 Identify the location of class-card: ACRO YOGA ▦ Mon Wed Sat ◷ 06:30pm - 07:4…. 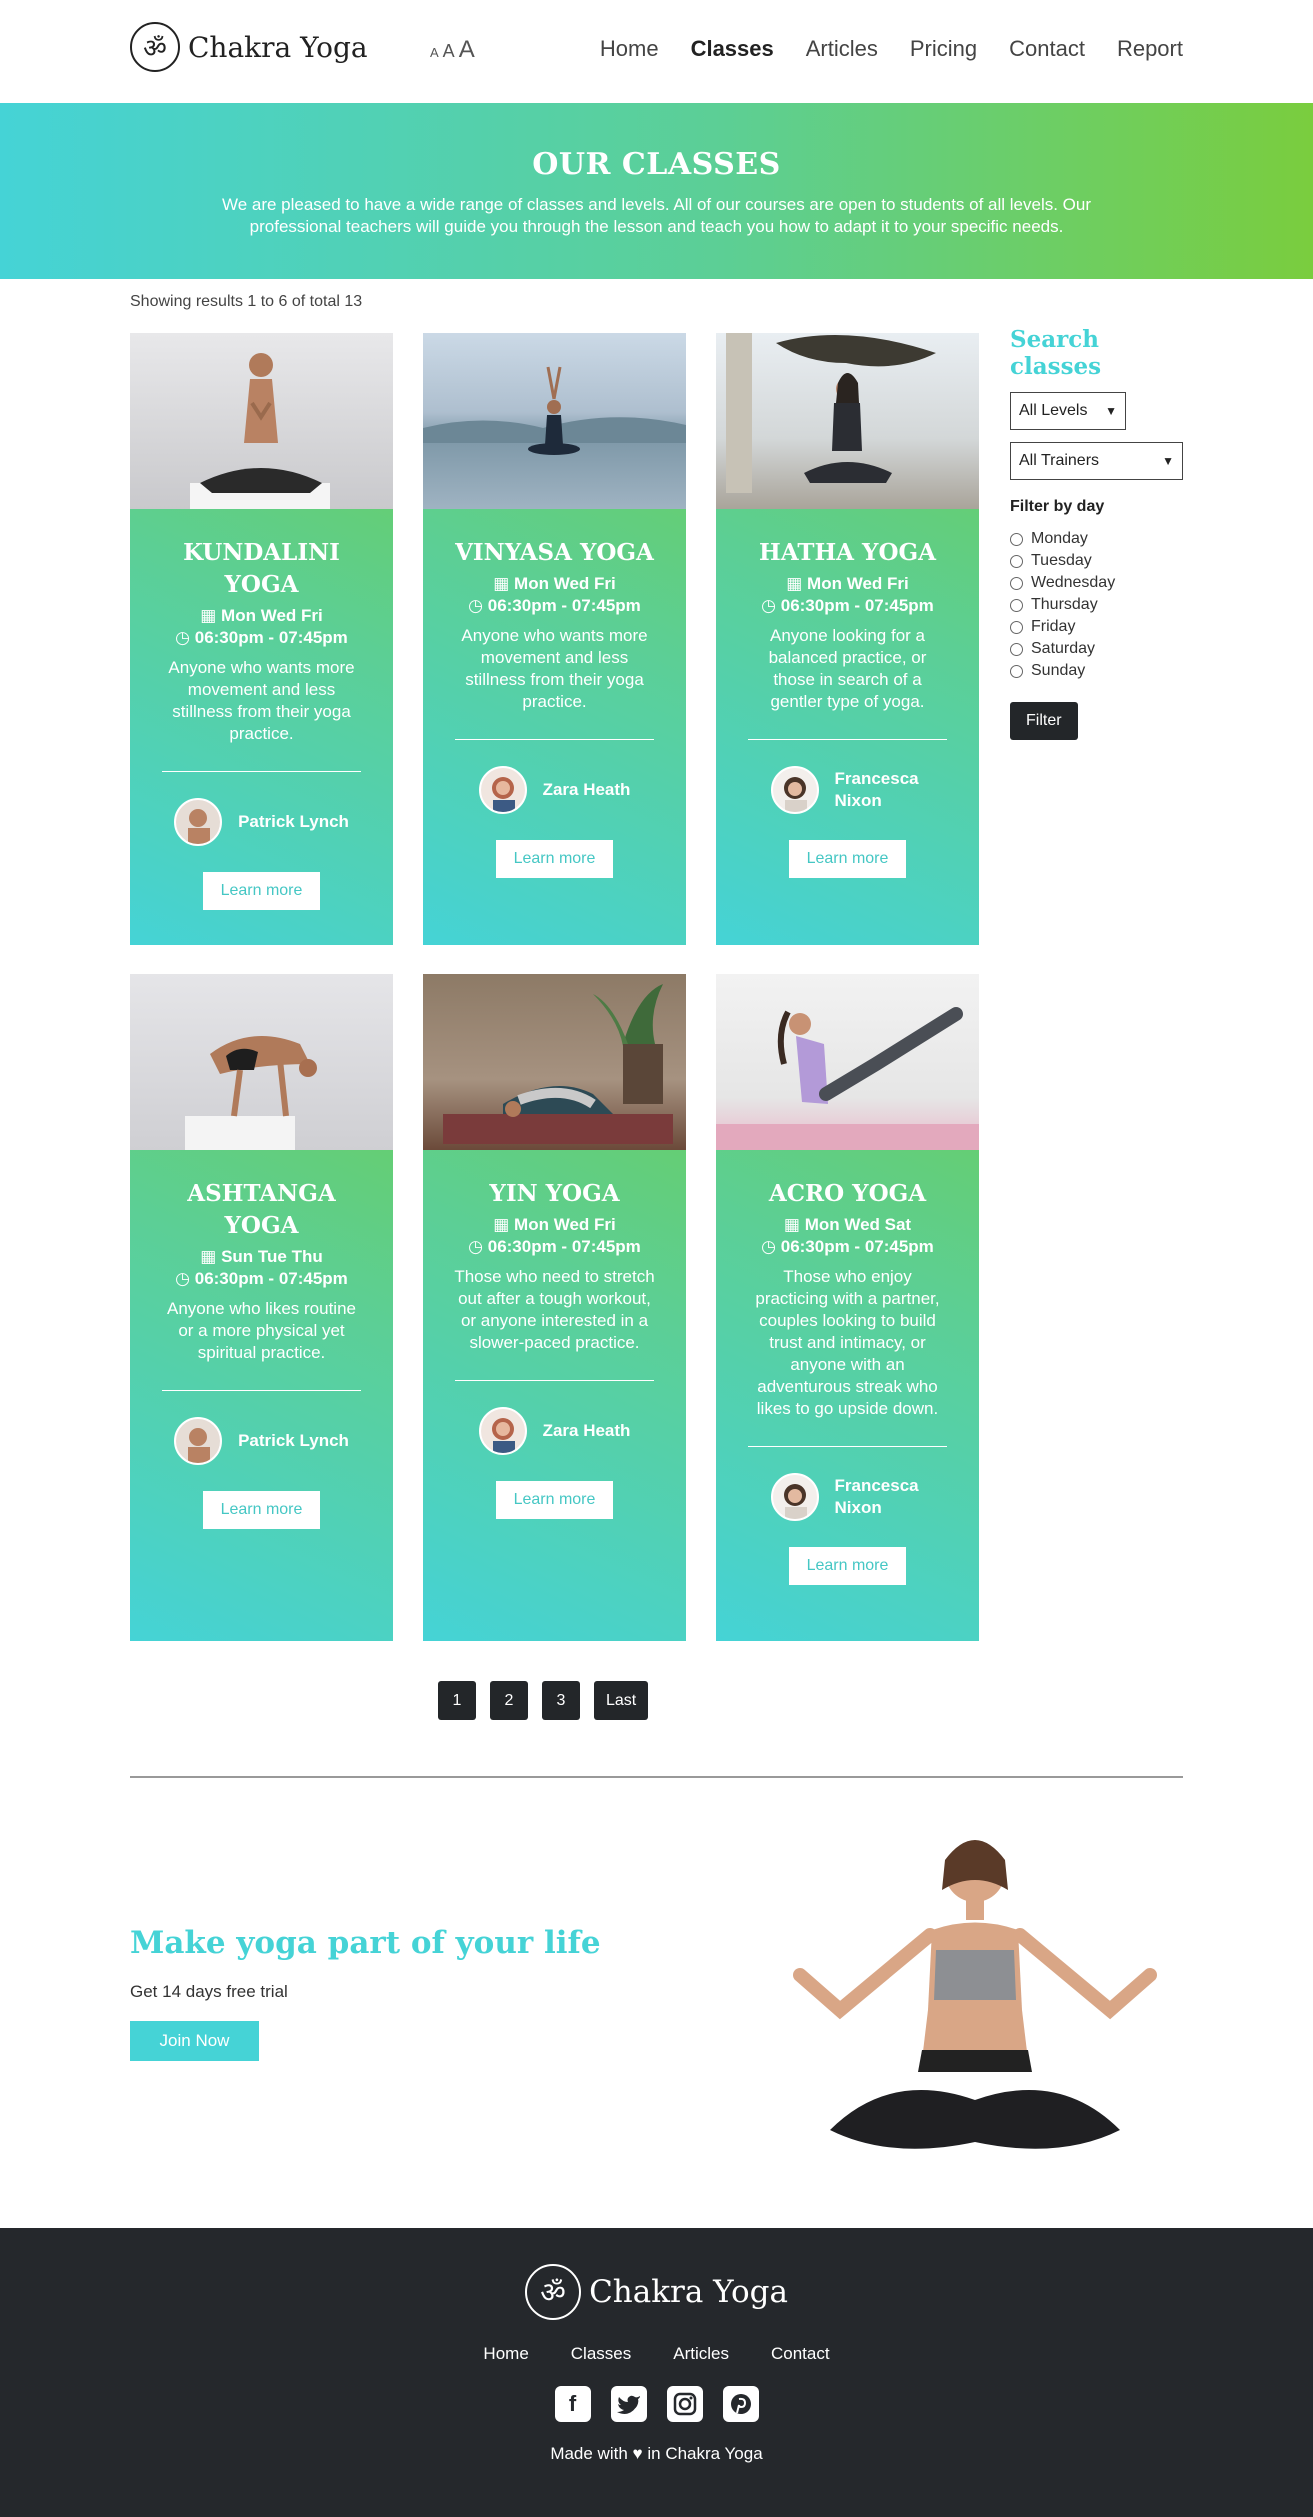
(847, 1307).